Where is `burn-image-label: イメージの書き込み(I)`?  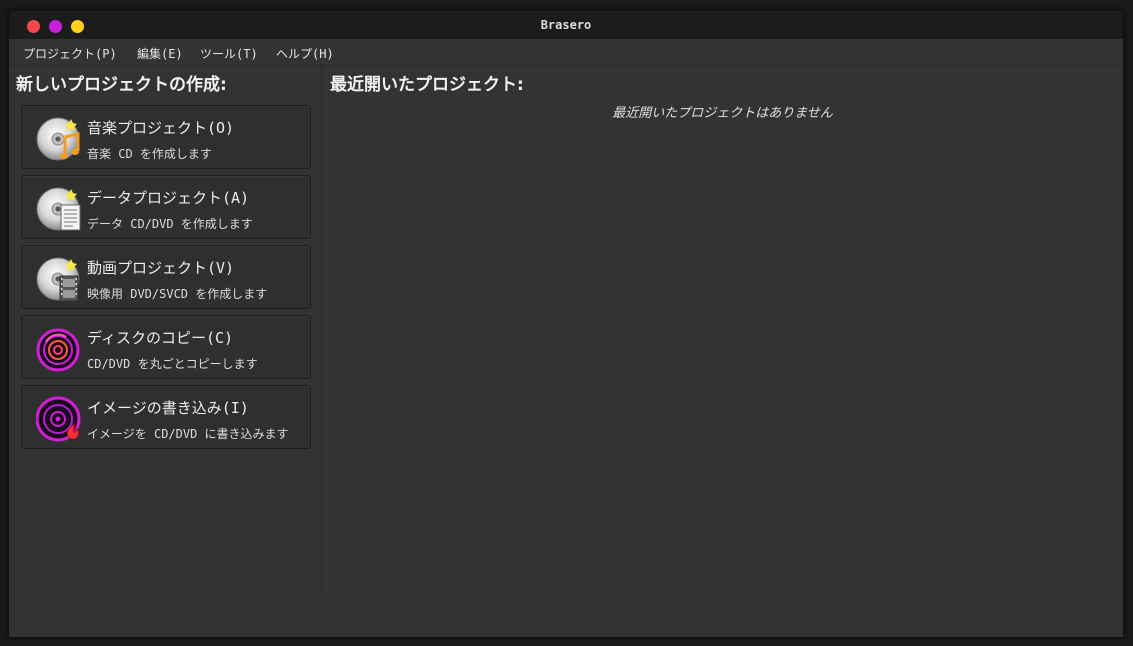
burn-image-label: イメージの書き込み(I) is located at coordinates (168, 408).